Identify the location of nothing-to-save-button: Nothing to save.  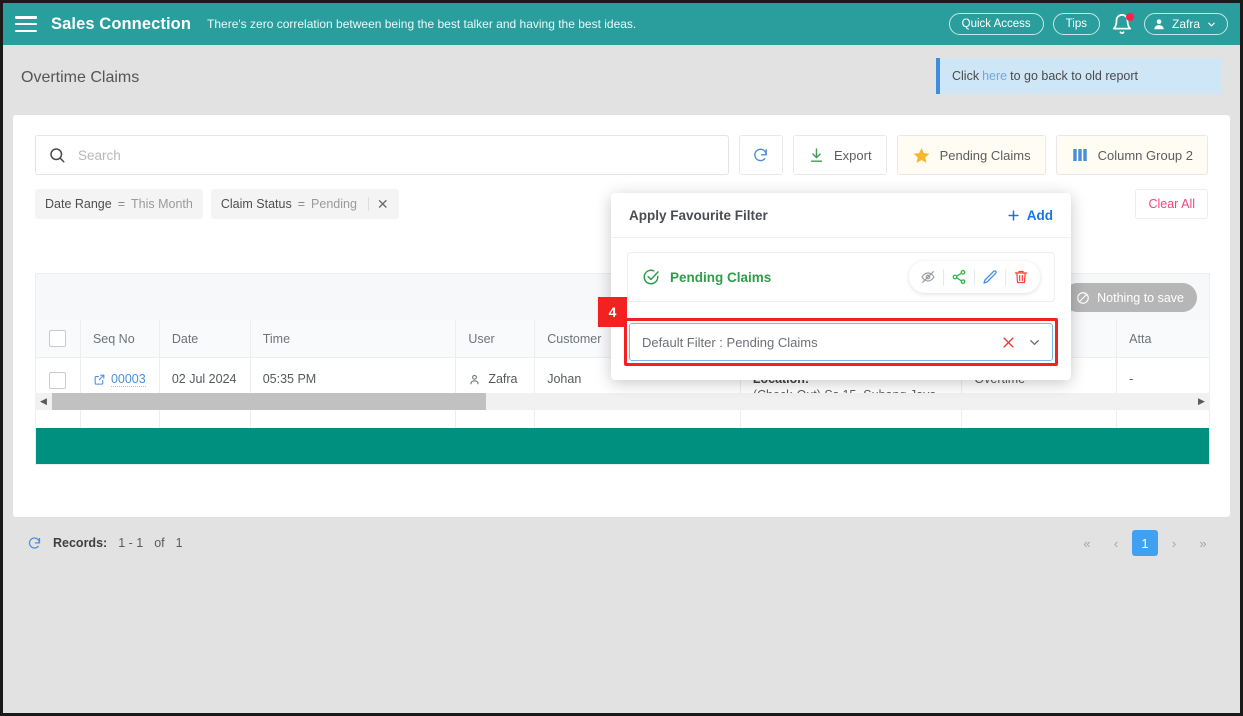
(1130, 297).